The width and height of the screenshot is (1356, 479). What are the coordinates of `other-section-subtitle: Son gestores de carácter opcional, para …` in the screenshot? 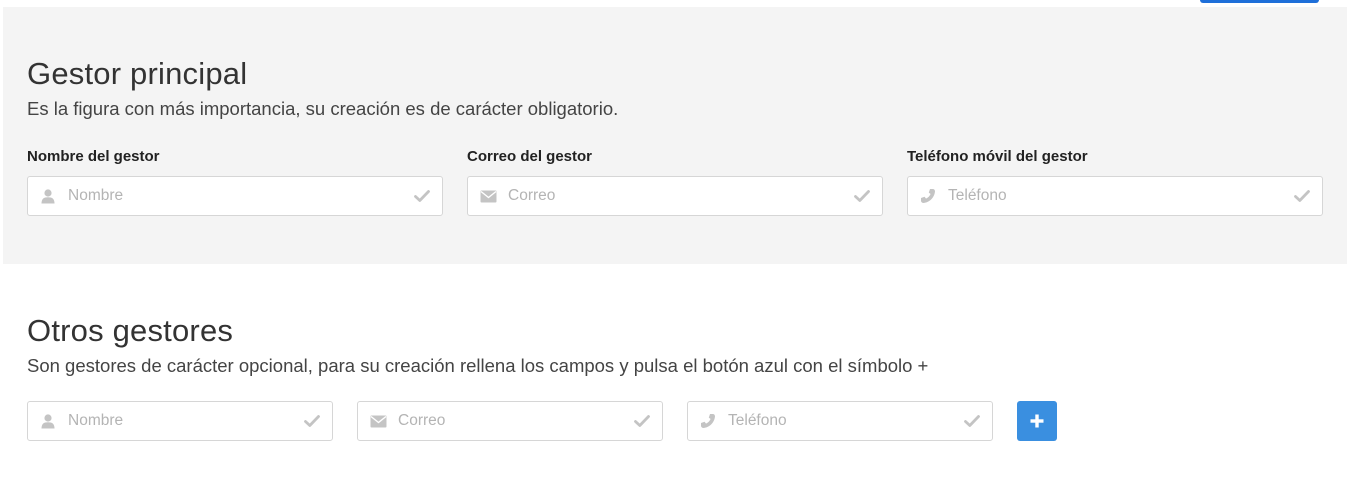 It's located at (478, 365).